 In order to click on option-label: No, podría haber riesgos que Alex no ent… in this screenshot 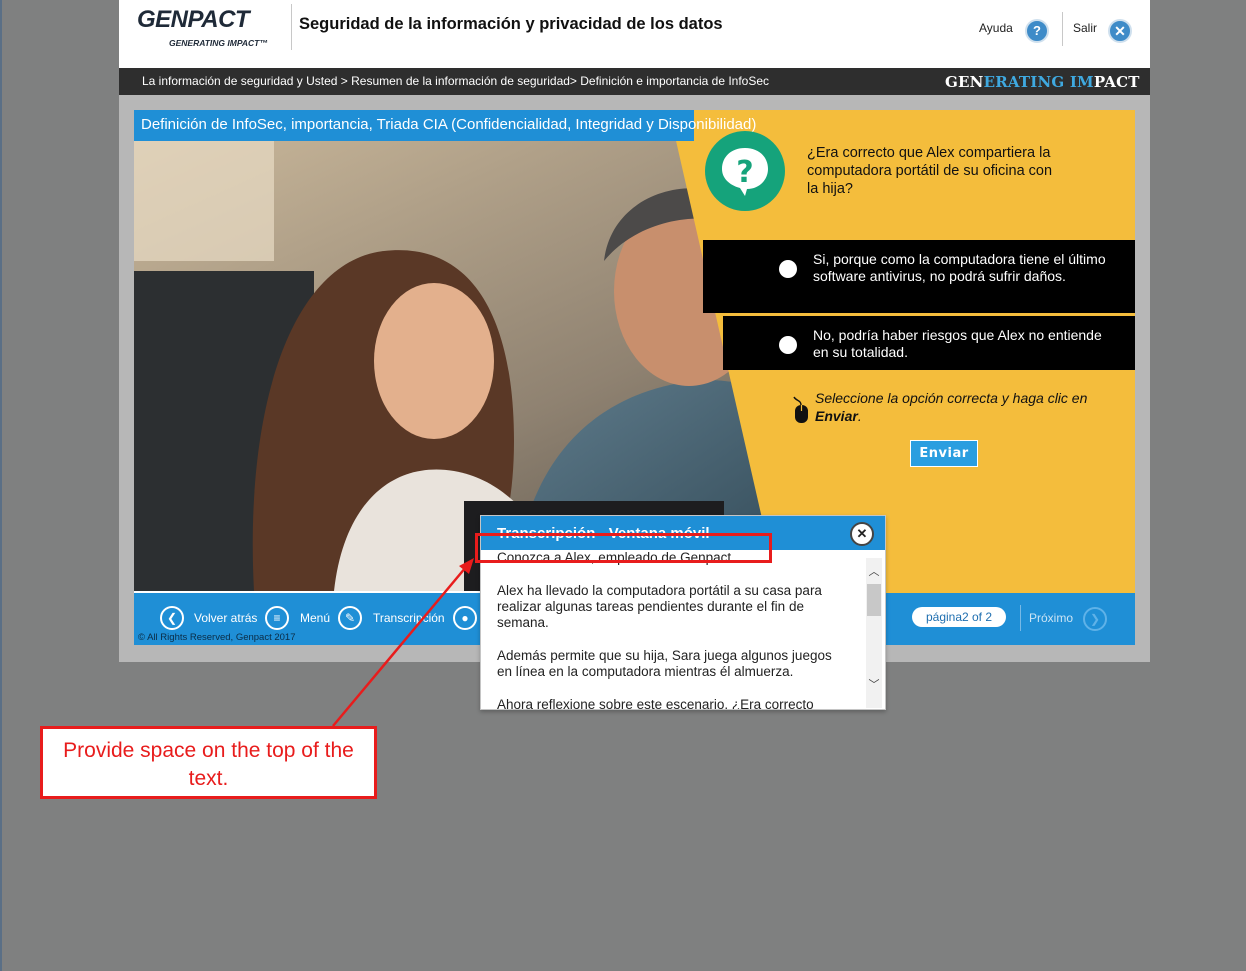, I will do `click(957, 343)`.